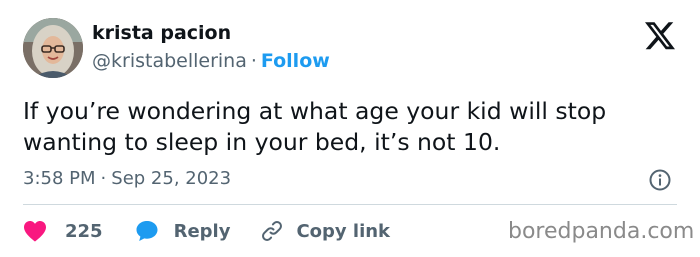 Image resolution: width=700 pixels, height=257 pixels. I want to click on copy-link-label: Copy link, so click(343, 231).